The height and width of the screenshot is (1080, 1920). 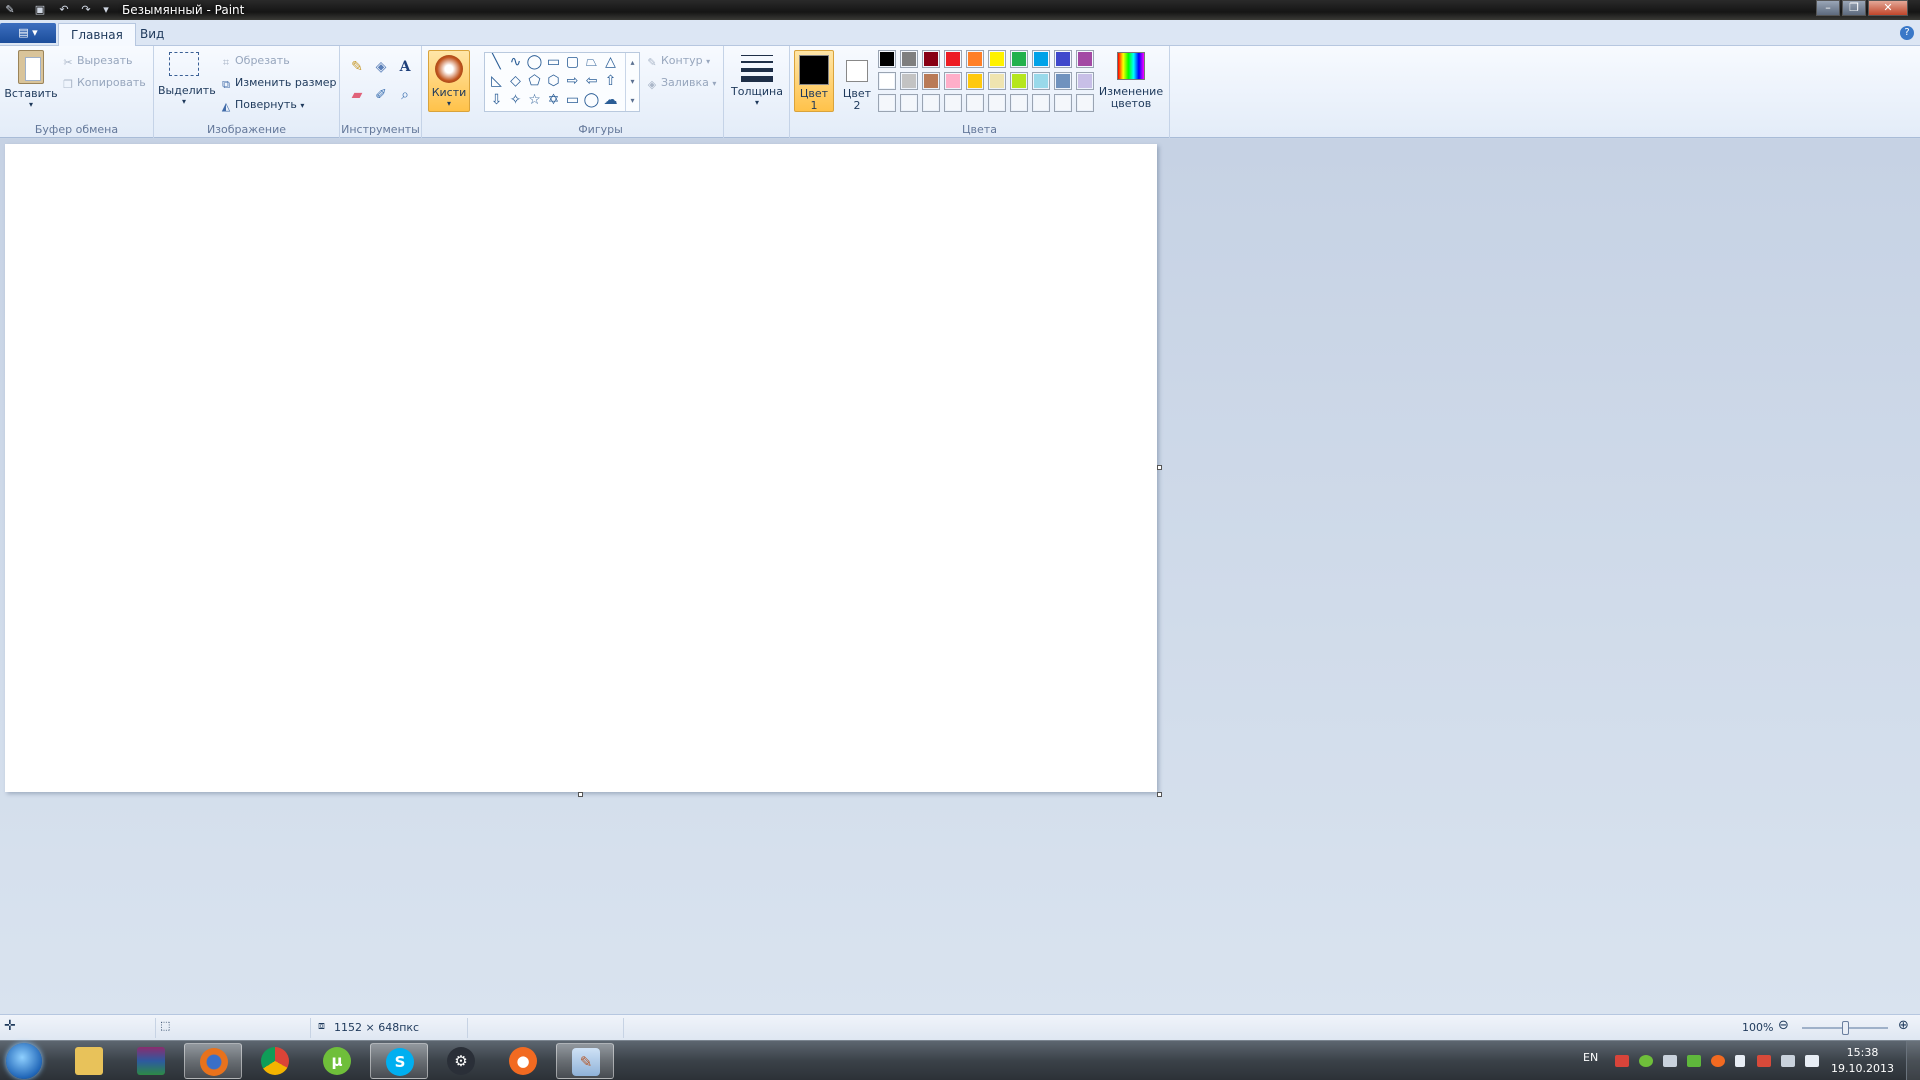 What do you see at coordinates (1903, 1025) in the screenshot?
I see `zoom-in-icon: ⊕` at bounding box center [1903, 1025].